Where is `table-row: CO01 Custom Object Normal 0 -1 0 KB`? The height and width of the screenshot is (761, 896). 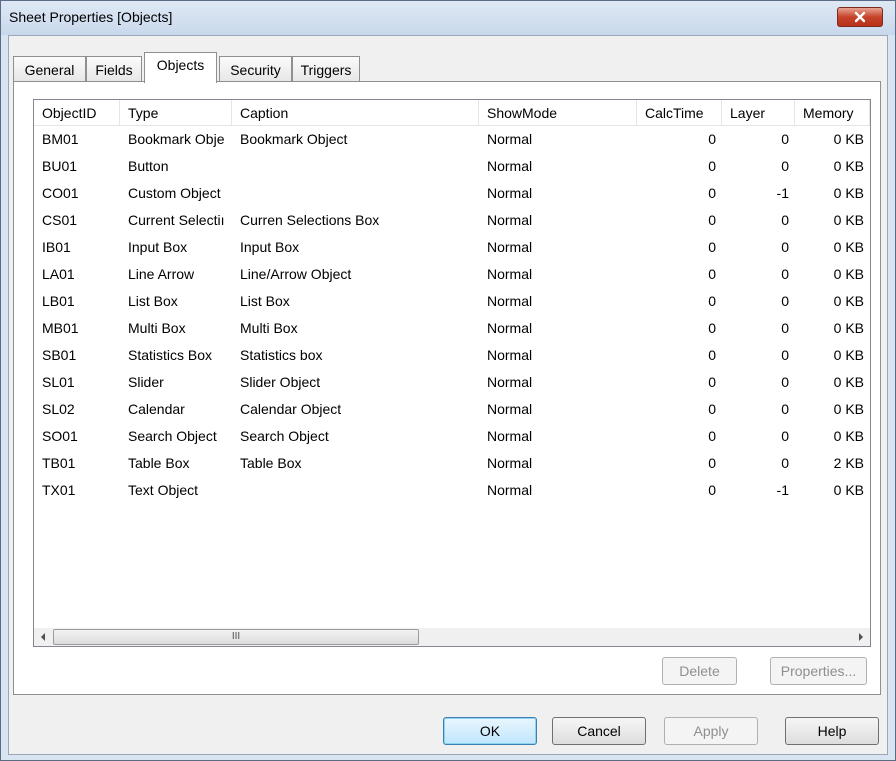
table-row: CO01 Custom Object Normal 0 -1 0 KB is located at coordinates (452, 194).